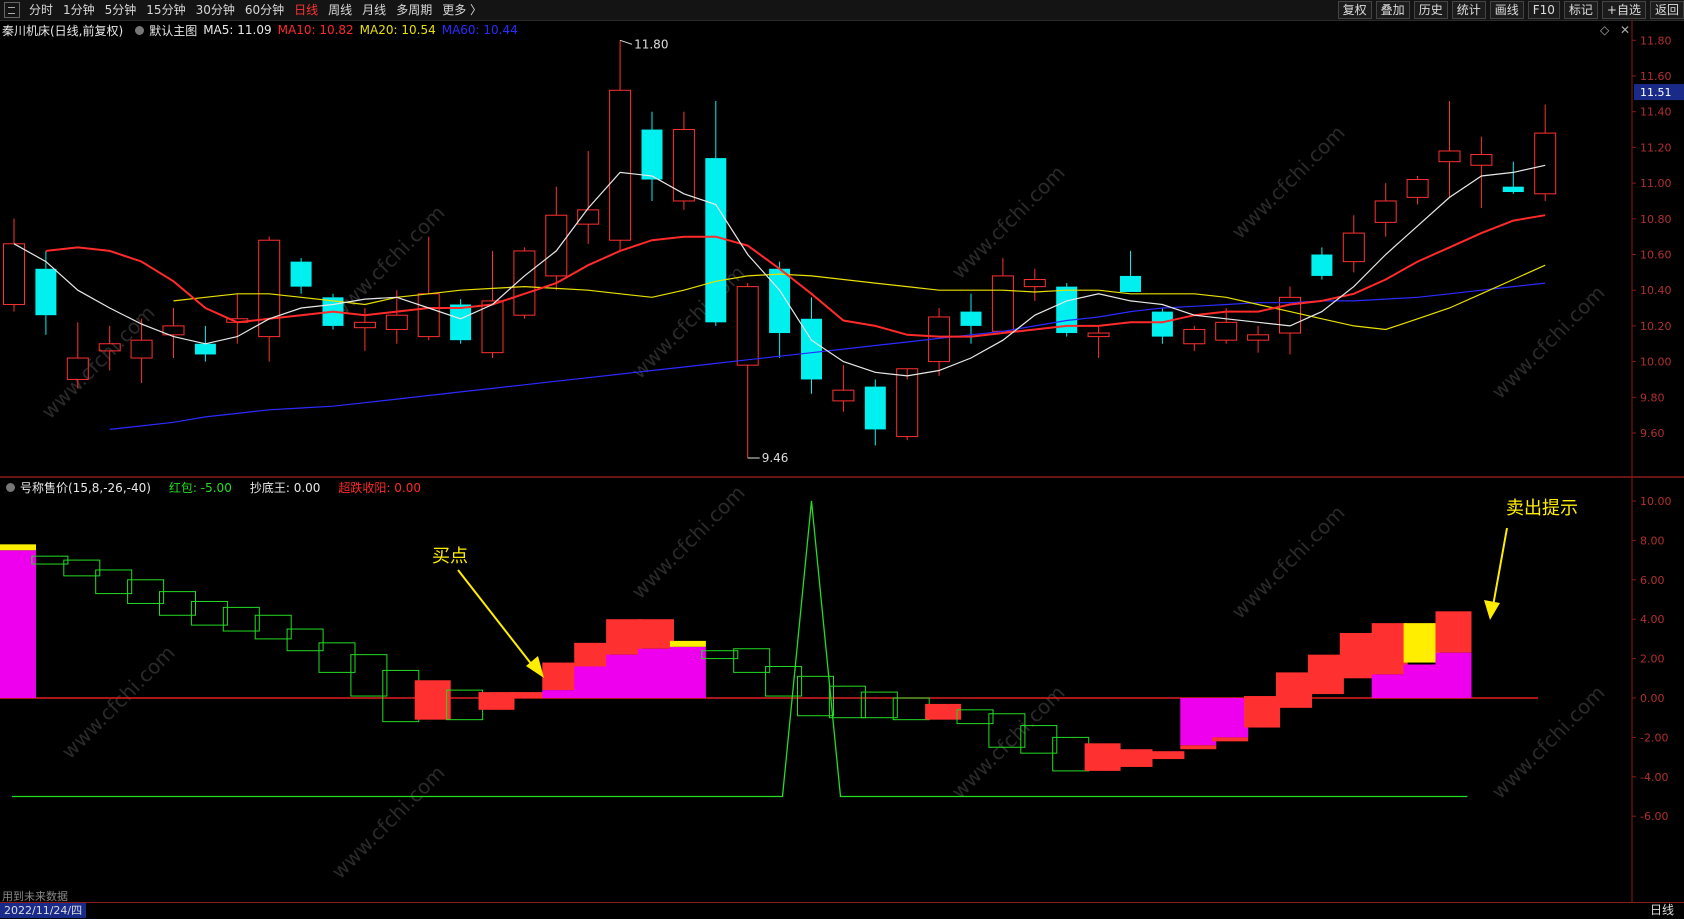 The image size is (1684, 919). What do you see at coordinates (1654, 816) in the screenshot?
I see `indicator-tick-label: -6.00` at bounding box center [1654, 816].